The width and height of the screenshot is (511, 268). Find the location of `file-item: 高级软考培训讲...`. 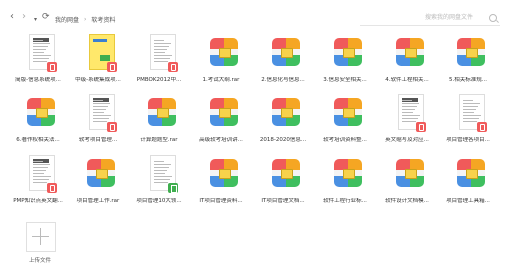

file-item: 高级软考培训讲... is located at coordinates (221, 123).